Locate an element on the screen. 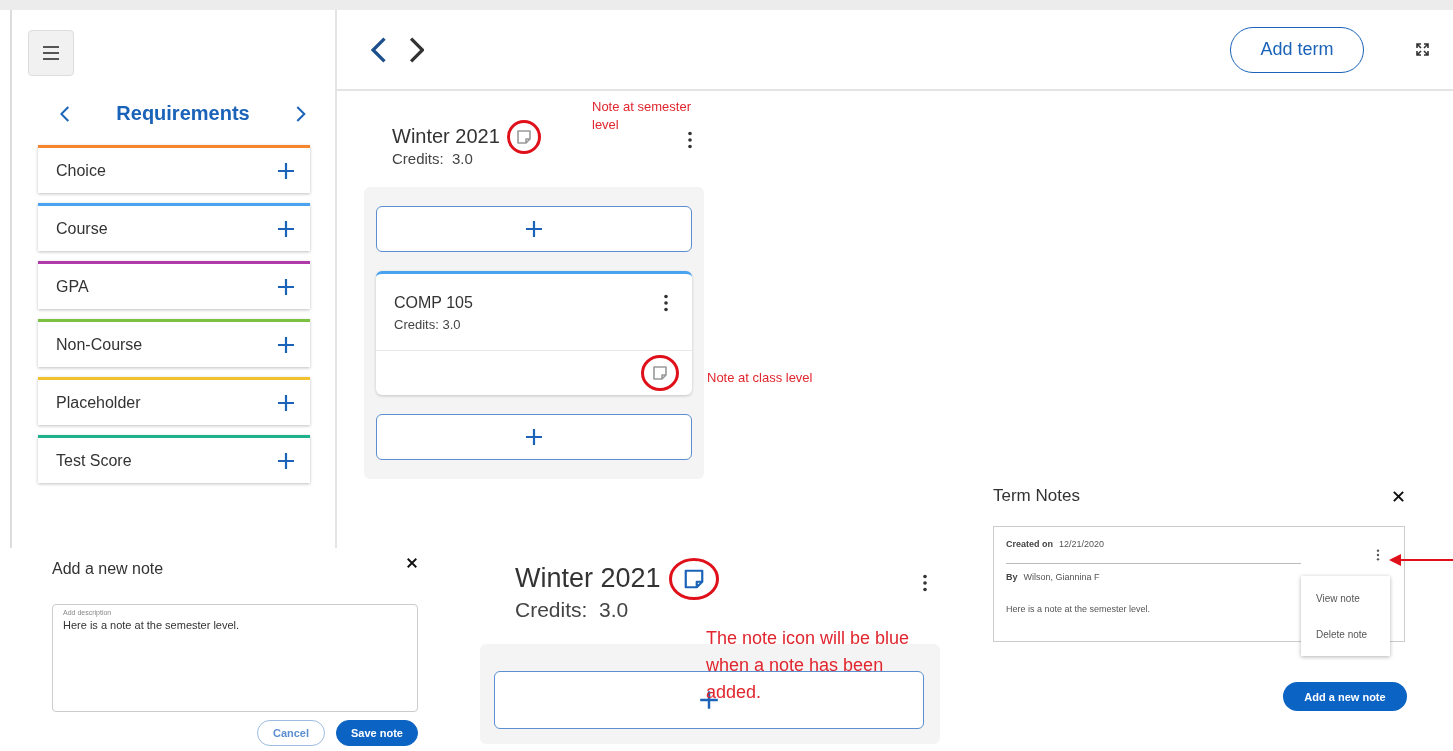  course-credits: Credits: 3.0 is located at coordinates (428, 324).